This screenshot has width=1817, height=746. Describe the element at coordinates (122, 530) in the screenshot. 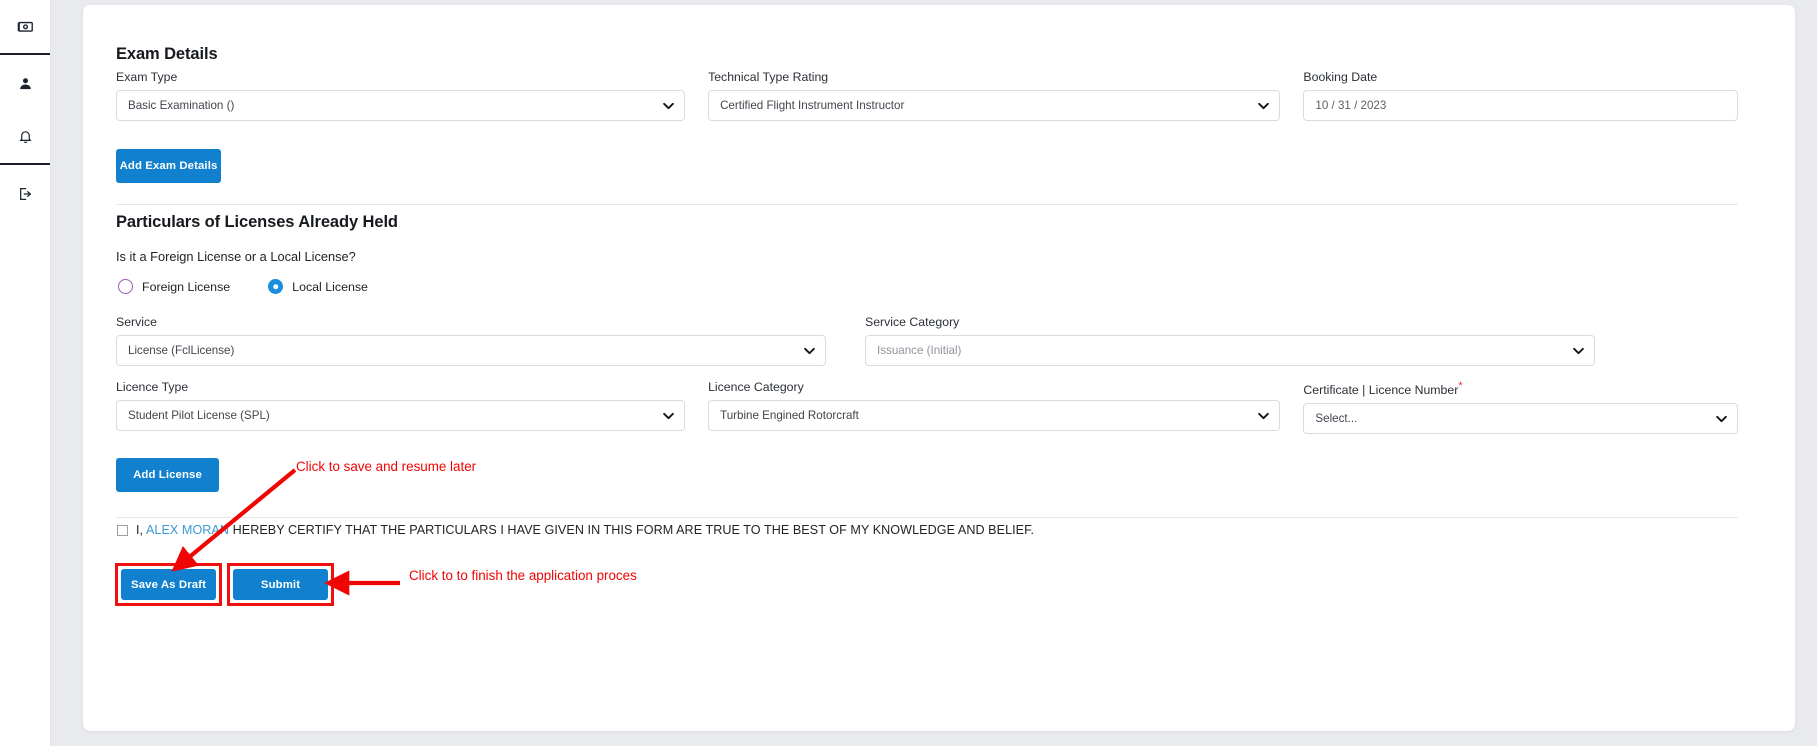

I see `declaration-checkbox` at that location.